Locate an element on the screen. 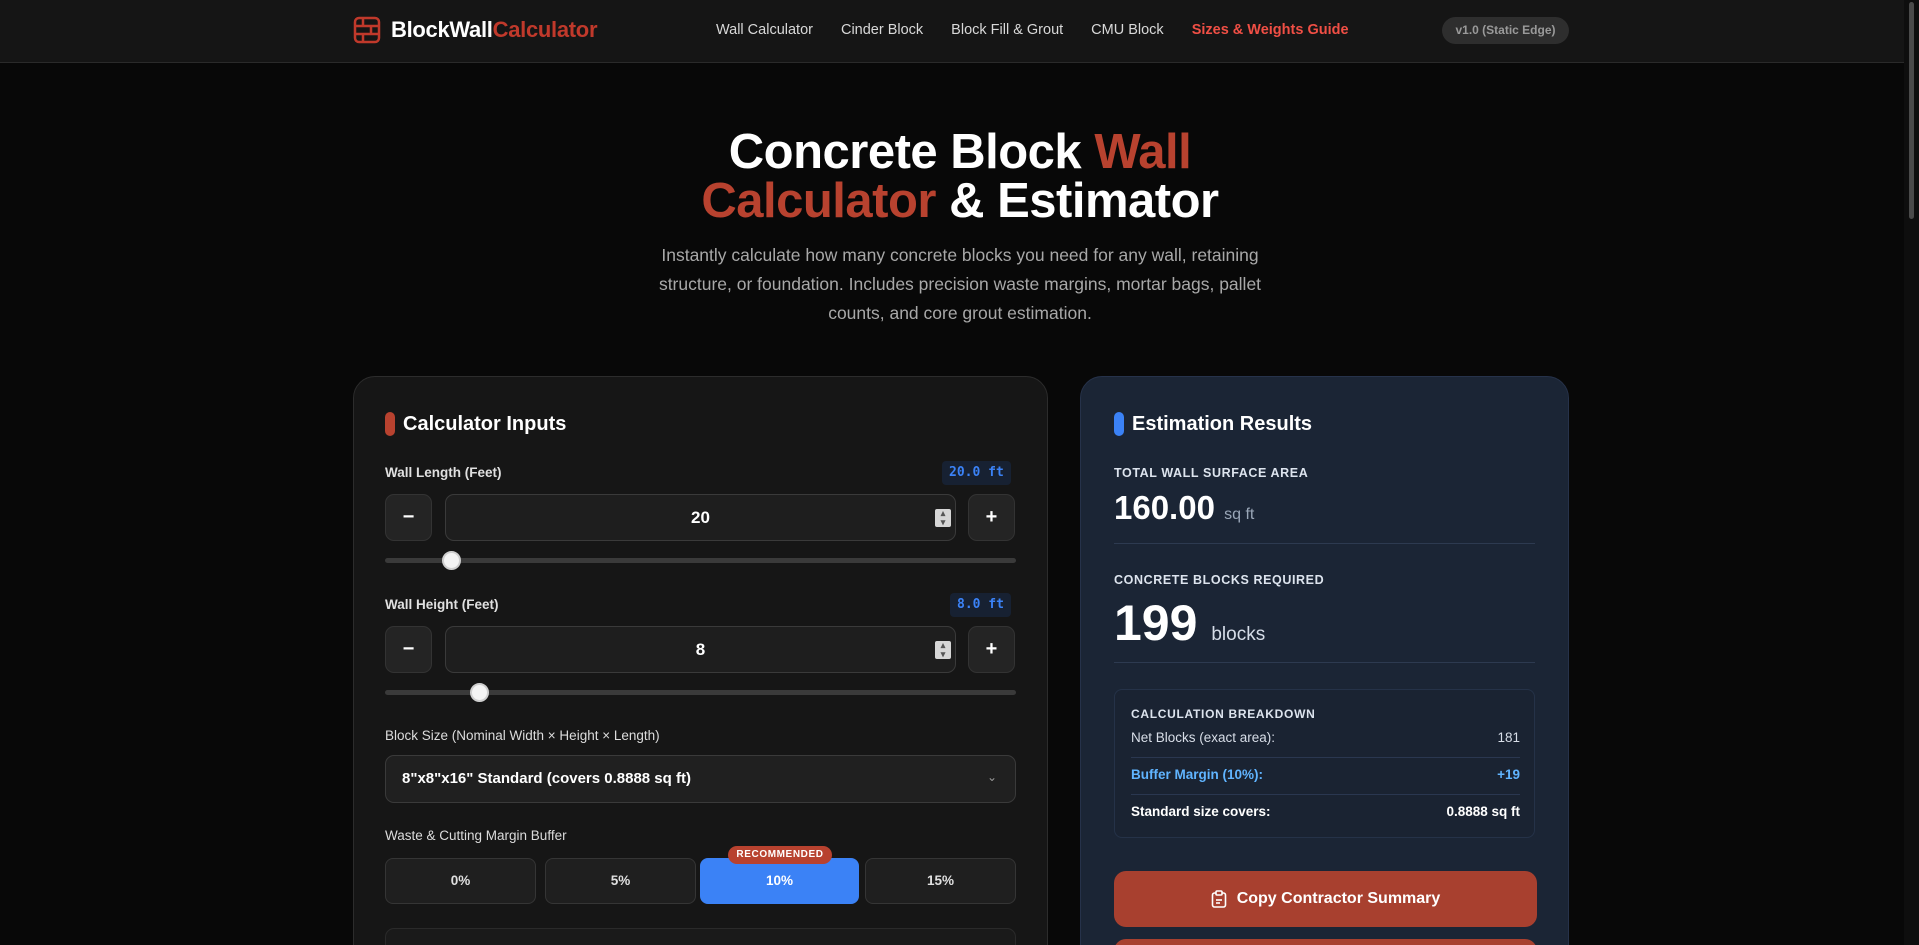 The width and height of the screenshot is (1919, 945). logo-text-part2: Calculator is located at coordinates (545, 29).